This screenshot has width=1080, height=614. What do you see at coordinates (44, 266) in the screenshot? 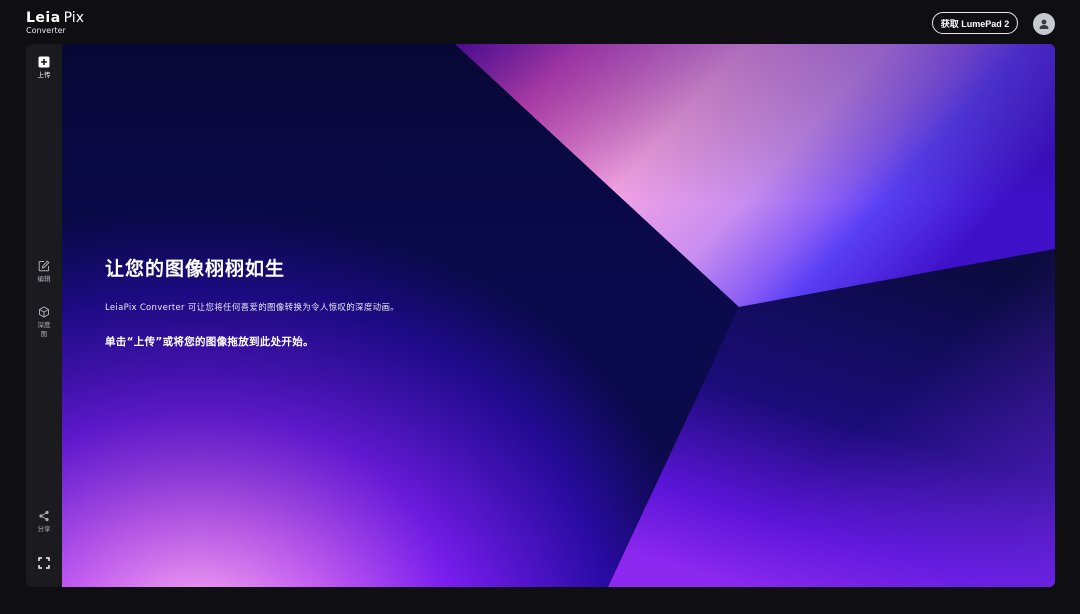
I see `edit-icon` at bounding box center [44, 266].